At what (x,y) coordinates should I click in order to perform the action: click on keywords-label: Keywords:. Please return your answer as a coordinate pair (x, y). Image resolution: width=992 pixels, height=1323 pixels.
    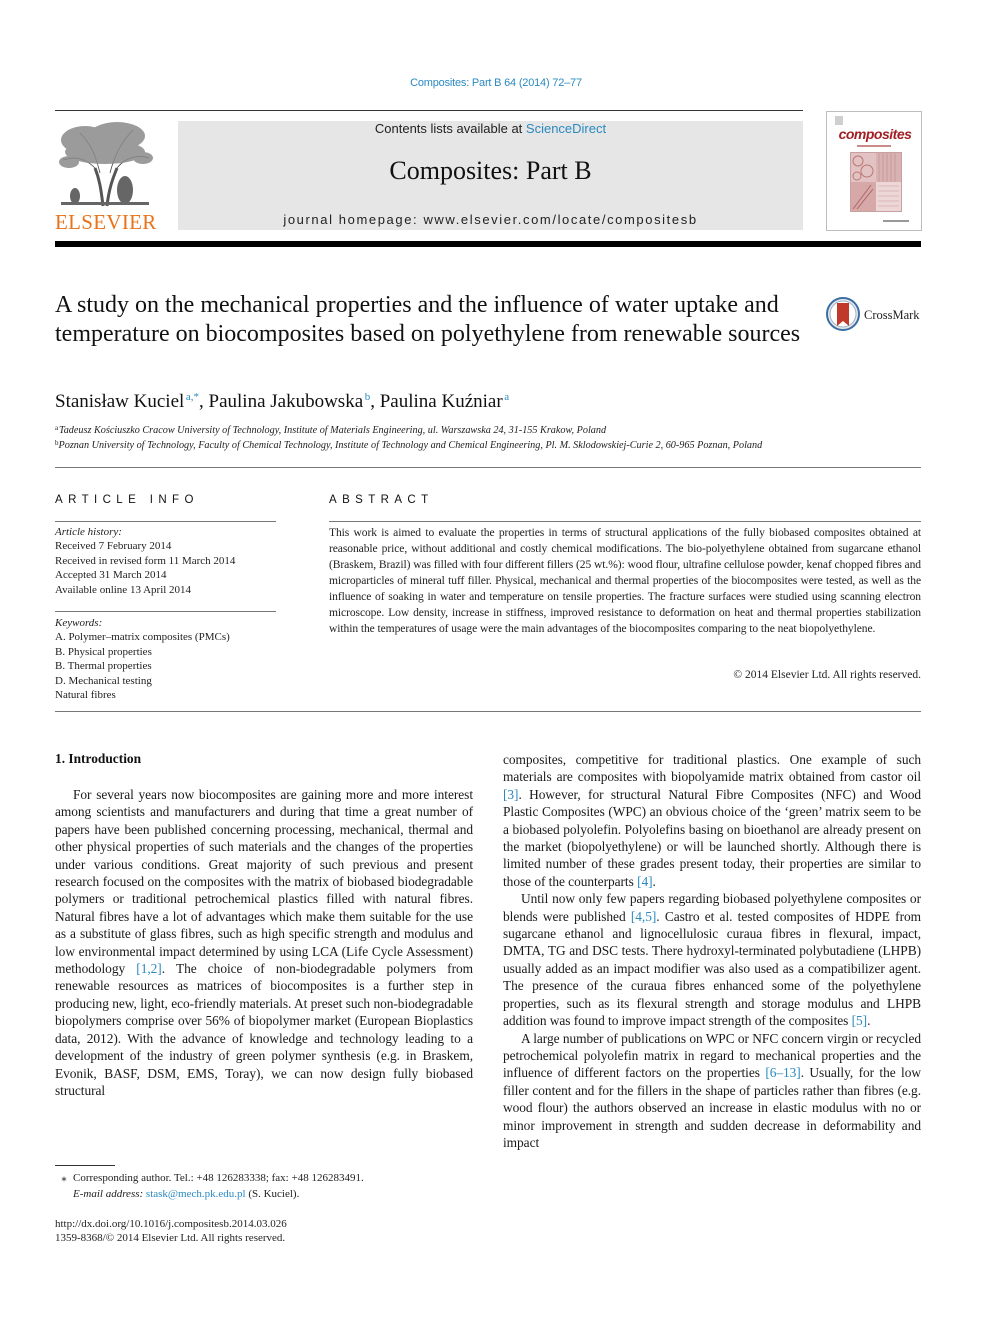
    Looking at the image, I should click on (79, 623).